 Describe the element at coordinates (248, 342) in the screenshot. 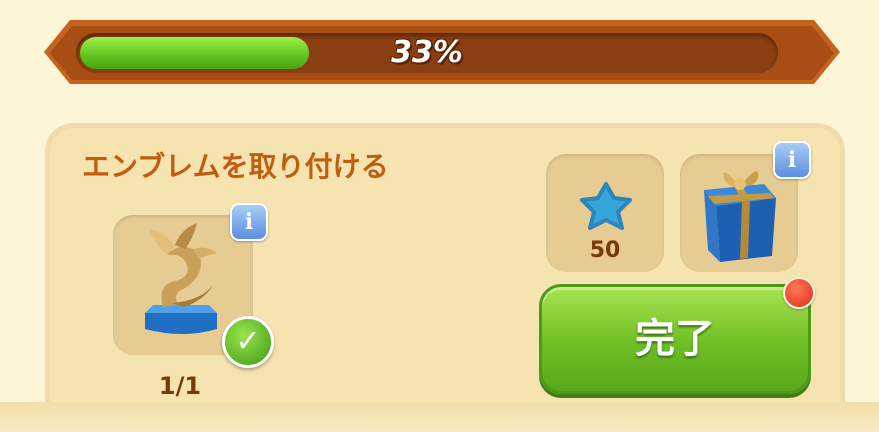

I see `checkmark-icon: ✓` at that location.